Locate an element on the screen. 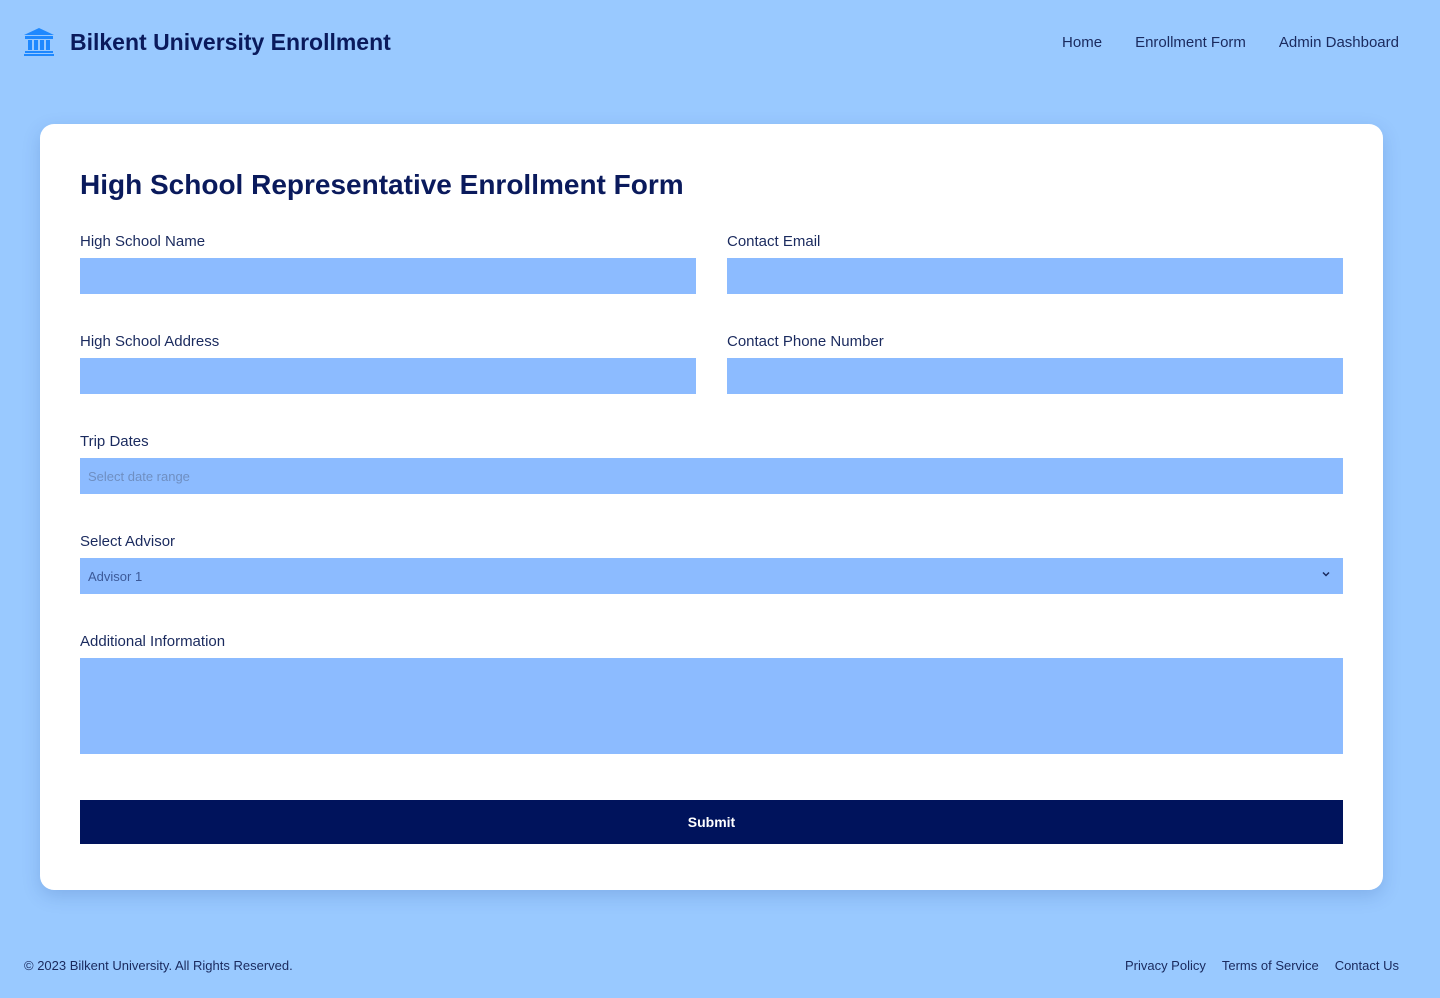  advisor-field: Select Advisor Advisor 1 is located at coordinates (711, 563).